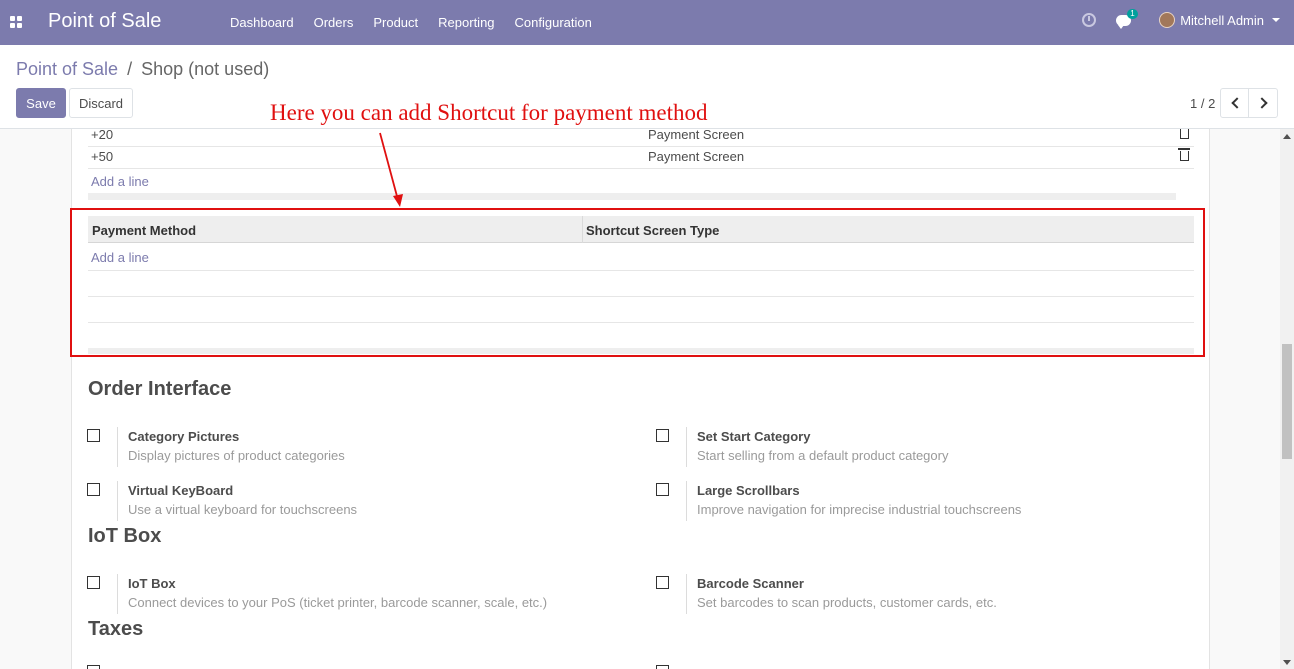 Image resolution: width=1294 pixels, height=669 pixels. Describe the element at coordinates (125, 536) in the screenshot. I see `section-title-iot-box: IoT Box` at that location.